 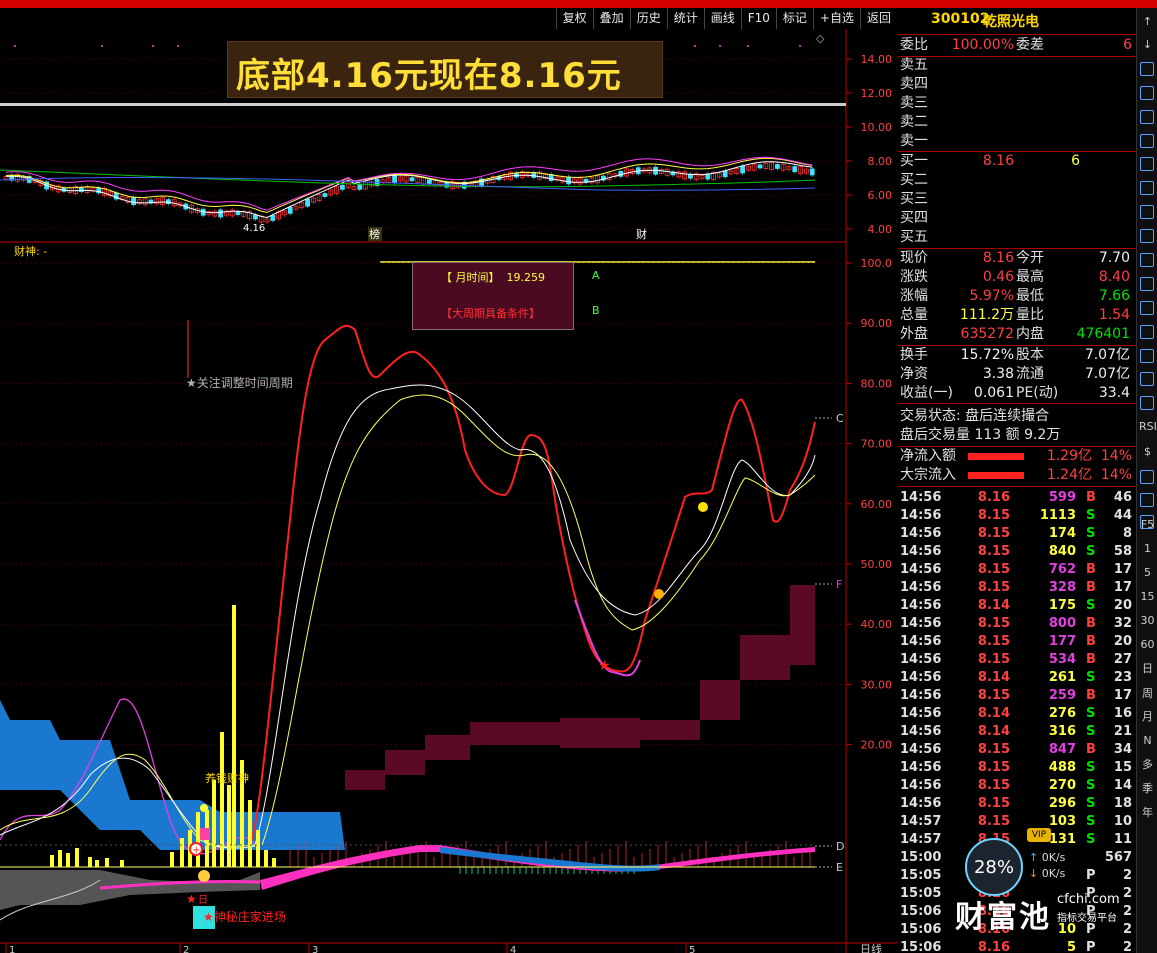 I want to click on low-price-label: 4.16, so click(x=254, y=228).